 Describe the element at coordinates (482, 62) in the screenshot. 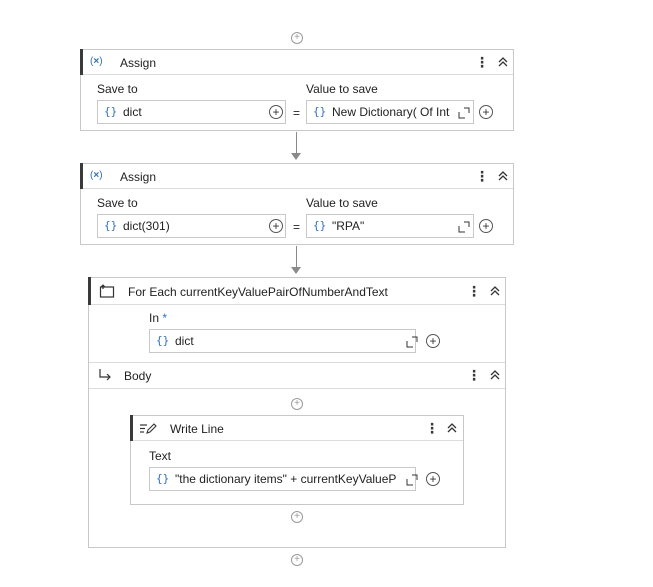

I see `assign-1-more-options-icon: ⋮` at that location.